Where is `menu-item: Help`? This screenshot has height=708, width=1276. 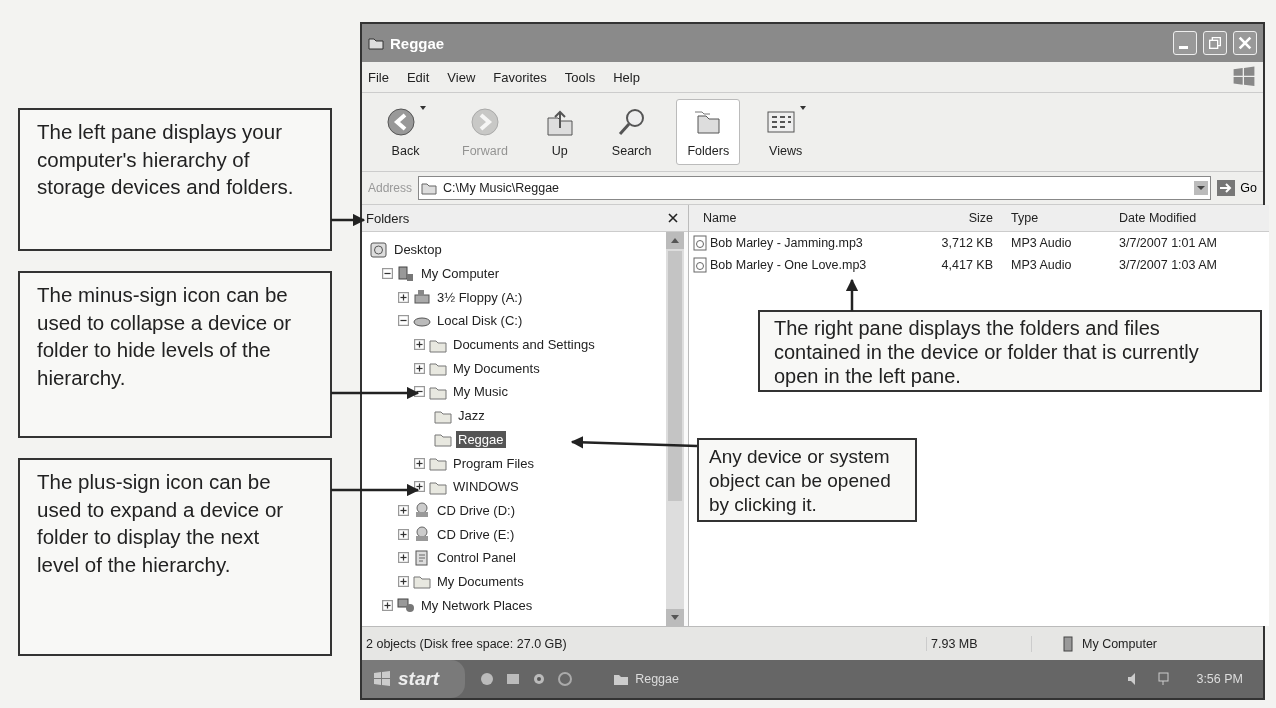 menu-item: Help is located at coordinates (626, 77).